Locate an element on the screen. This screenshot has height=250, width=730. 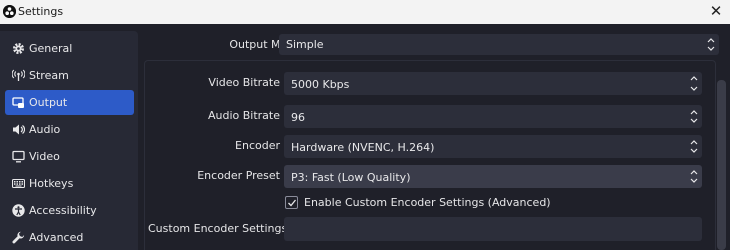
custom-encoder-settings-checkbox is located at coordinates (291, 202).